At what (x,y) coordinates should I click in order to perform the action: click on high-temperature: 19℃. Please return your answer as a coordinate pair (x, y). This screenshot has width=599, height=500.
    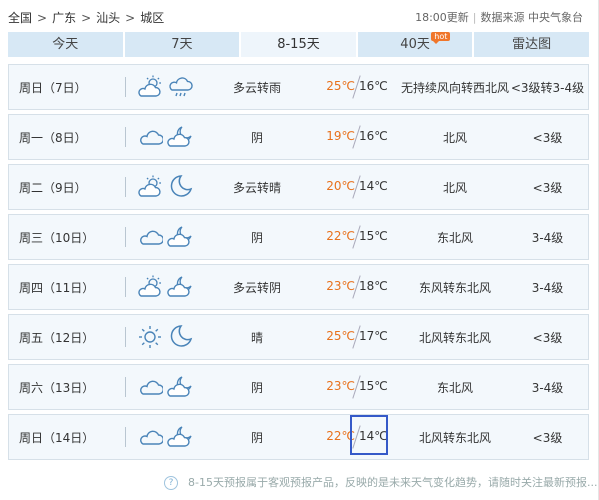
    Looking at the image, I should click on (340, 136).